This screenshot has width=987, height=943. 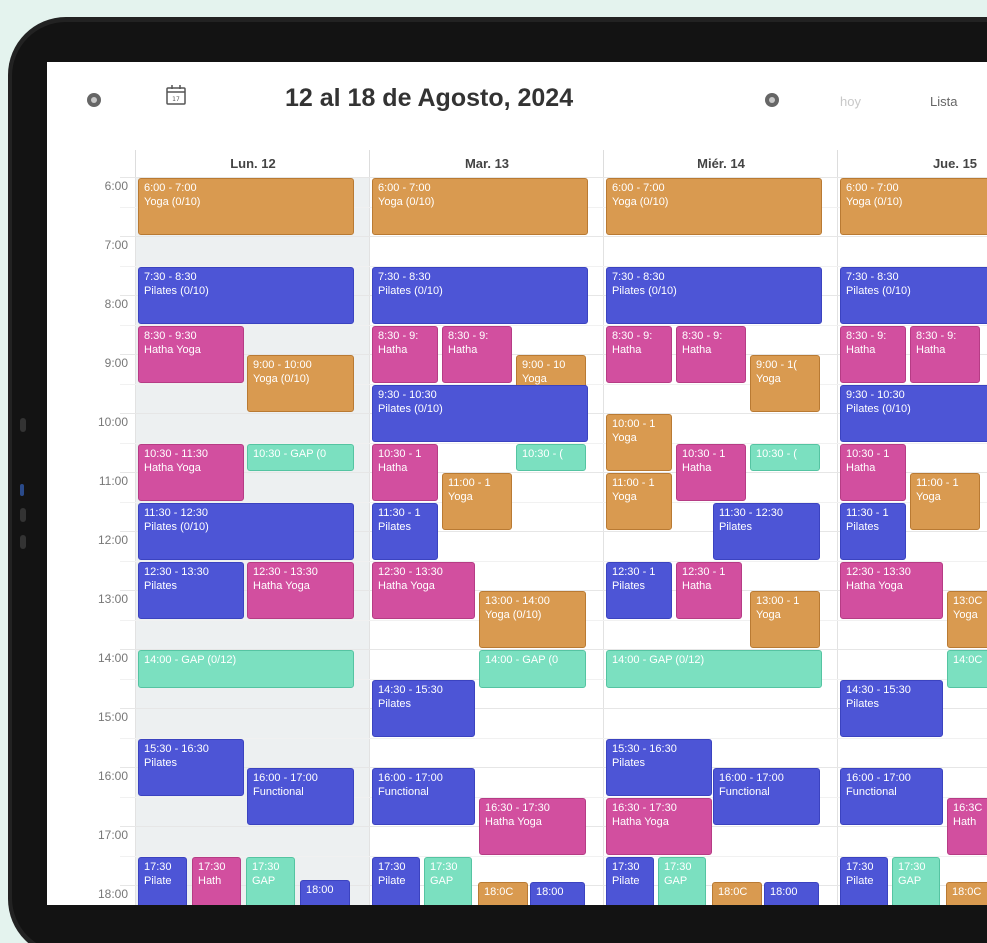 I want to click on day-header: Jue. 15, so click(x=912, y=163).